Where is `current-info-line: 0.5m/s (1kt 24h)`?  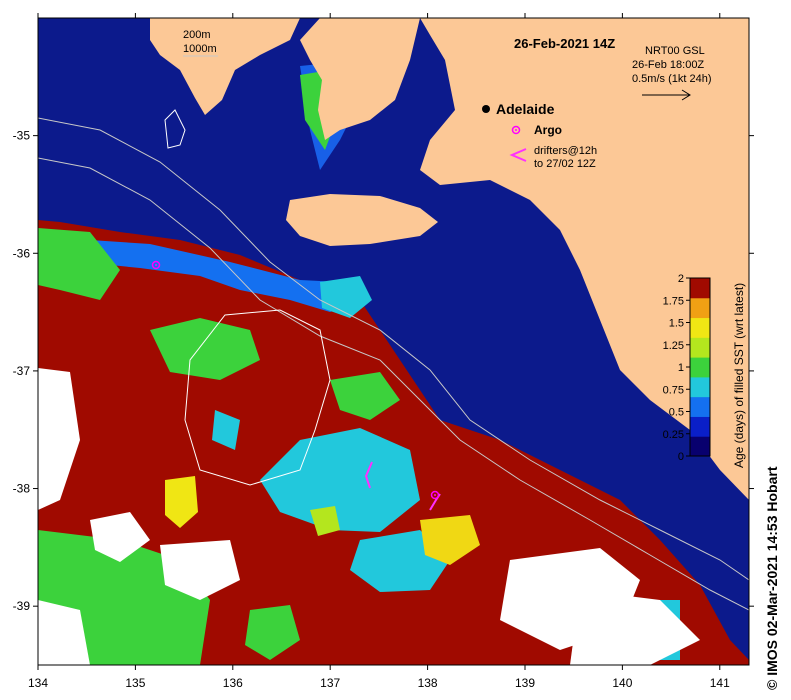 current-info-line: 0.5m/s (1kt 24h) is located at coordinates (671, 79).